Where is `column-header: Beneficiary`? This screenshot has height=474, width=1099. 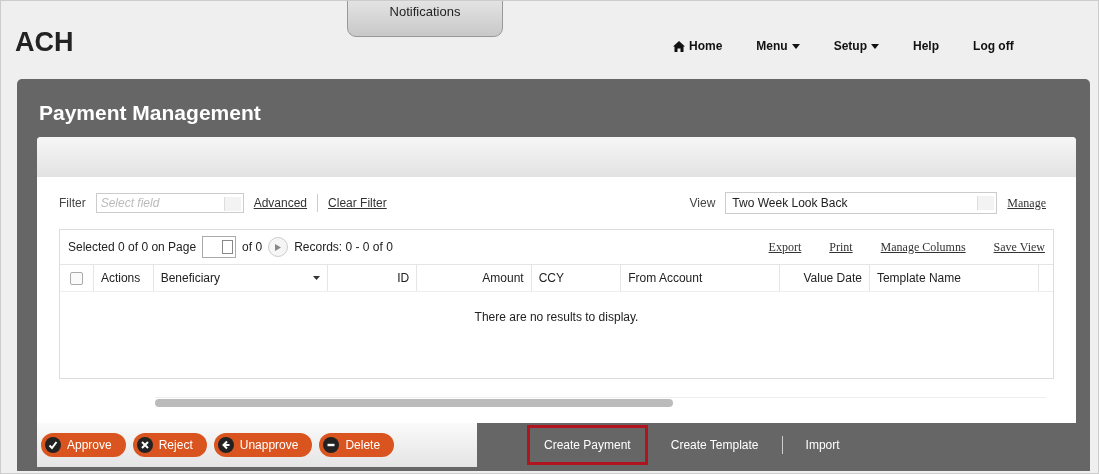 column-header: Beneficiary is located at coordinates (240, 278).